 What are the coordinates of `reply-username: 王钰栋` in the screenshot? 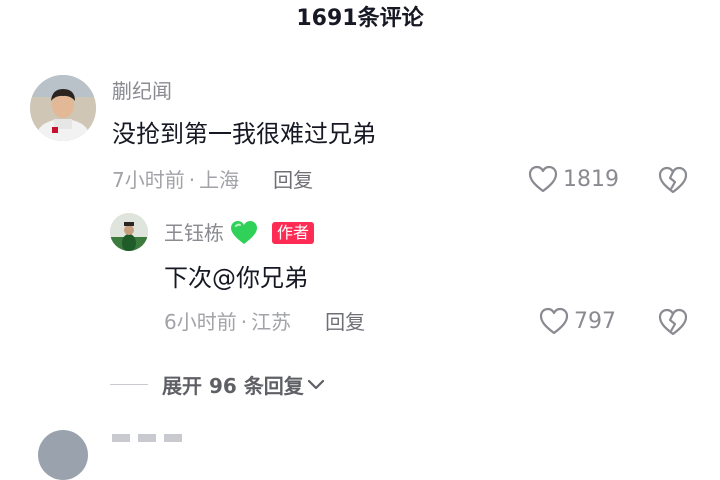 It's located at (194, 233).